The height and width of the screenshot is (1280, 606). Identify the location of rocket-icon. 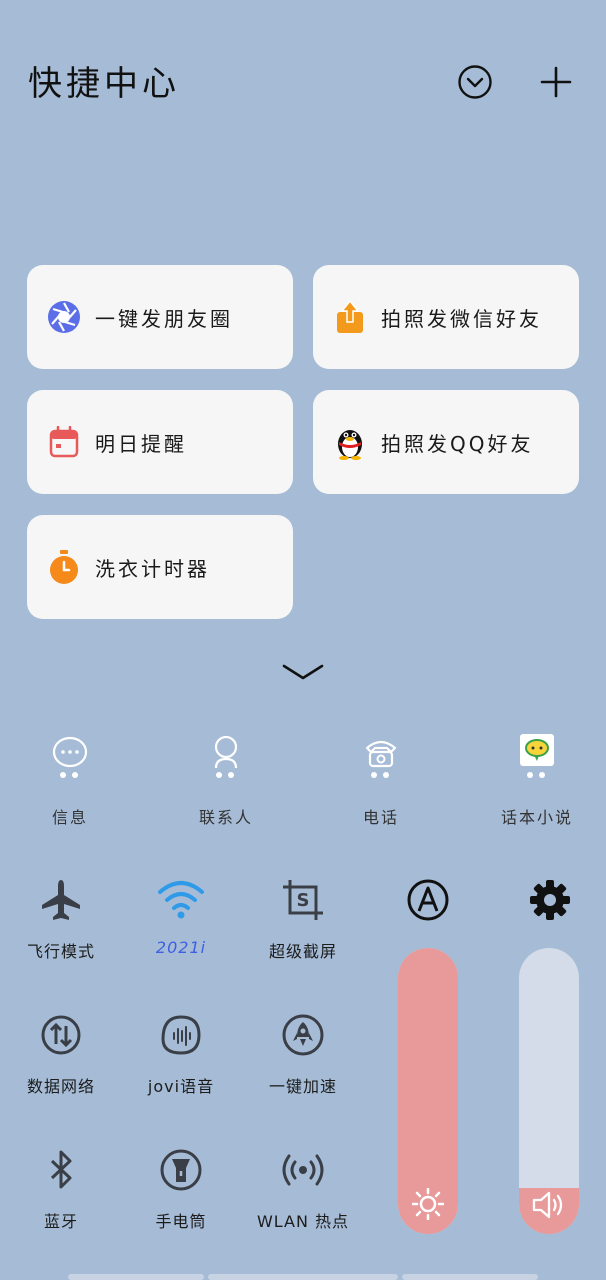
(303, 1035).